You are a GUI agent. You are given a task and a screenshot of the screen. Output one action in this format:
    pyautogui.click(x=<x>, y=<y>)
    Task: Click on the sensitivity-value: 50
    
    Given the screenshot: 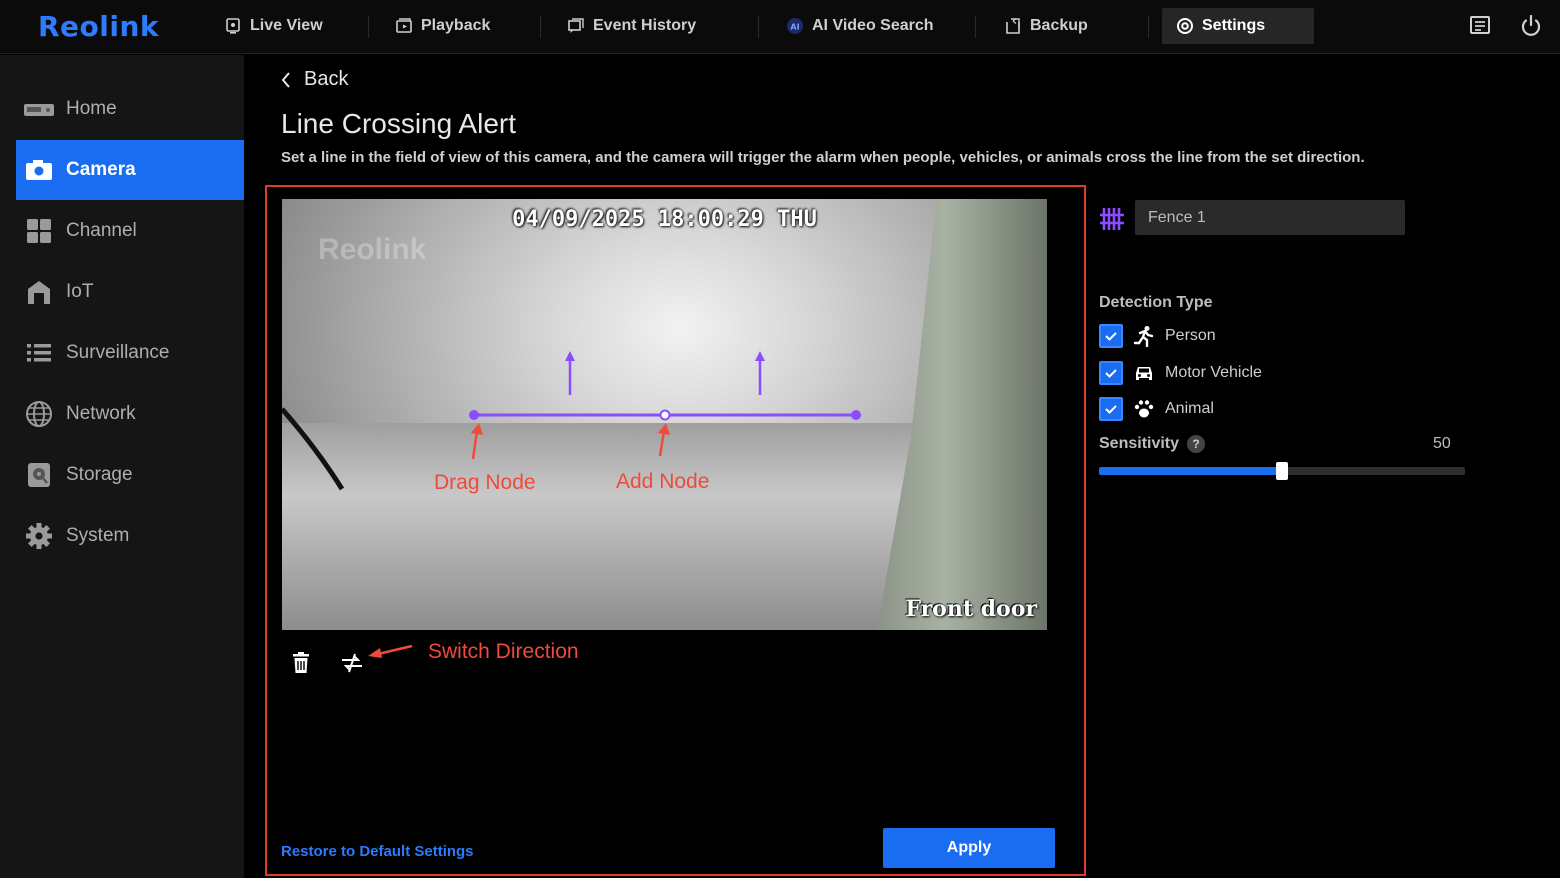 What is the action you would take?
    pyautogui.click(x=1442, y=443)
    